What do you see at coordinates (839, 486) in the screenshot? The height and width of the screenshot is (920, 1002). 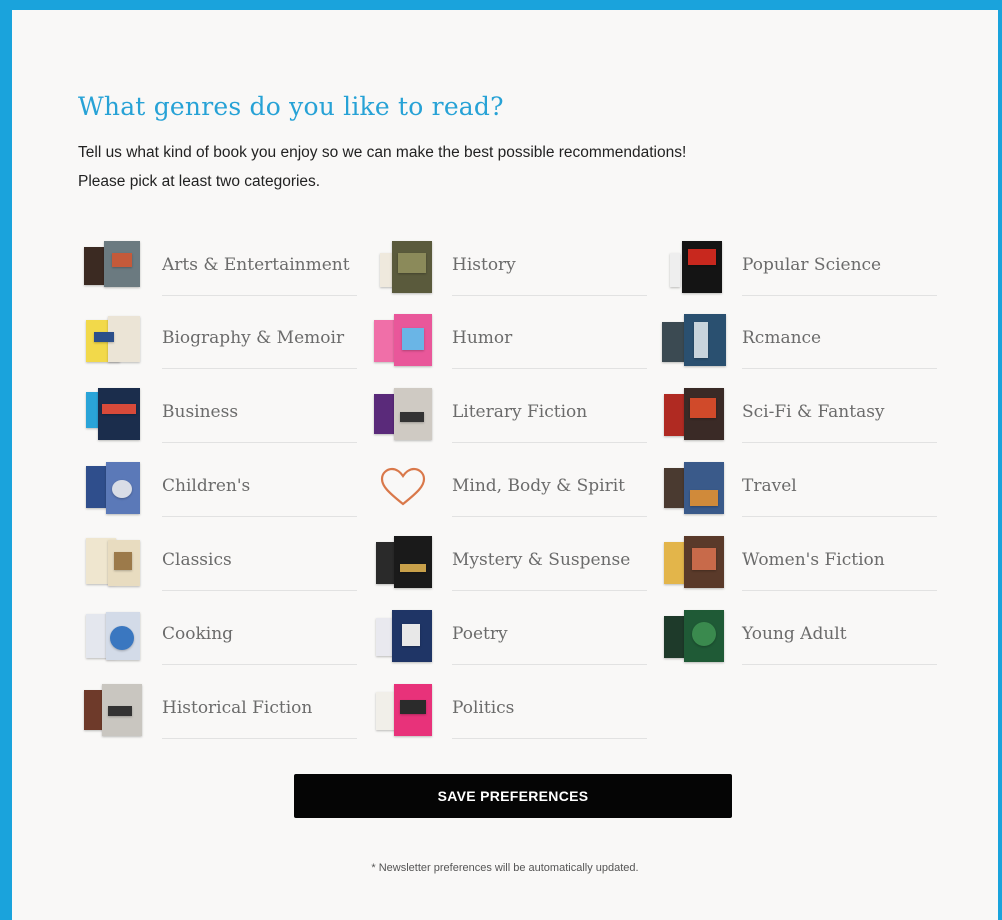 I see `genre-label: Travel` at bounding box center [839, 486].